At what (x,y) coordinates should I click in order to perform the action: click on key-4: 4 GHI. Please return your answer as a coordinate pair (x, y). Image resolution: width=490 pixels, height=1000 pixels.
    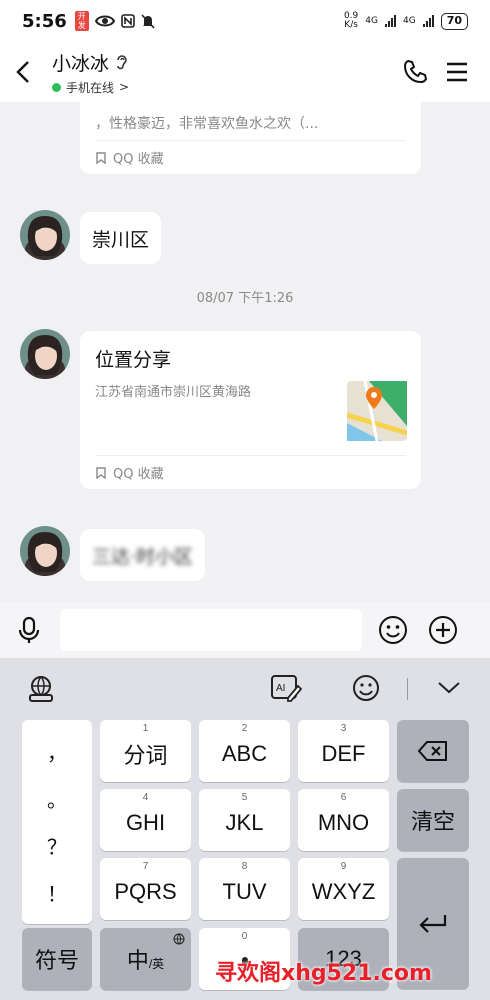
    Looking at the image, I should click on (145, 820).